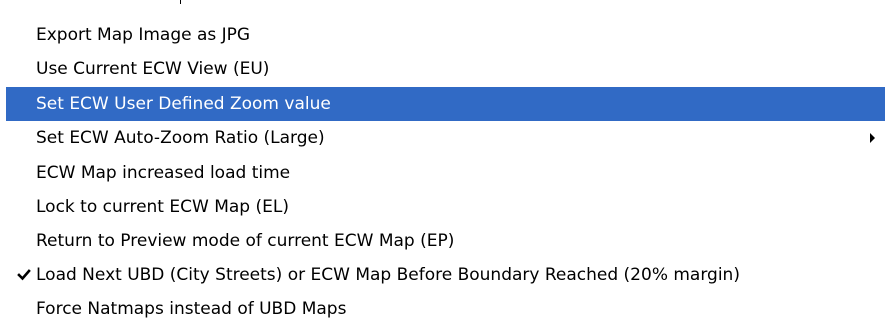 This screenshot has width=885, height=329. Describe the element at coordinates (872, 138) in the screenshot. I see `submenu-arrow-icon` at that location.